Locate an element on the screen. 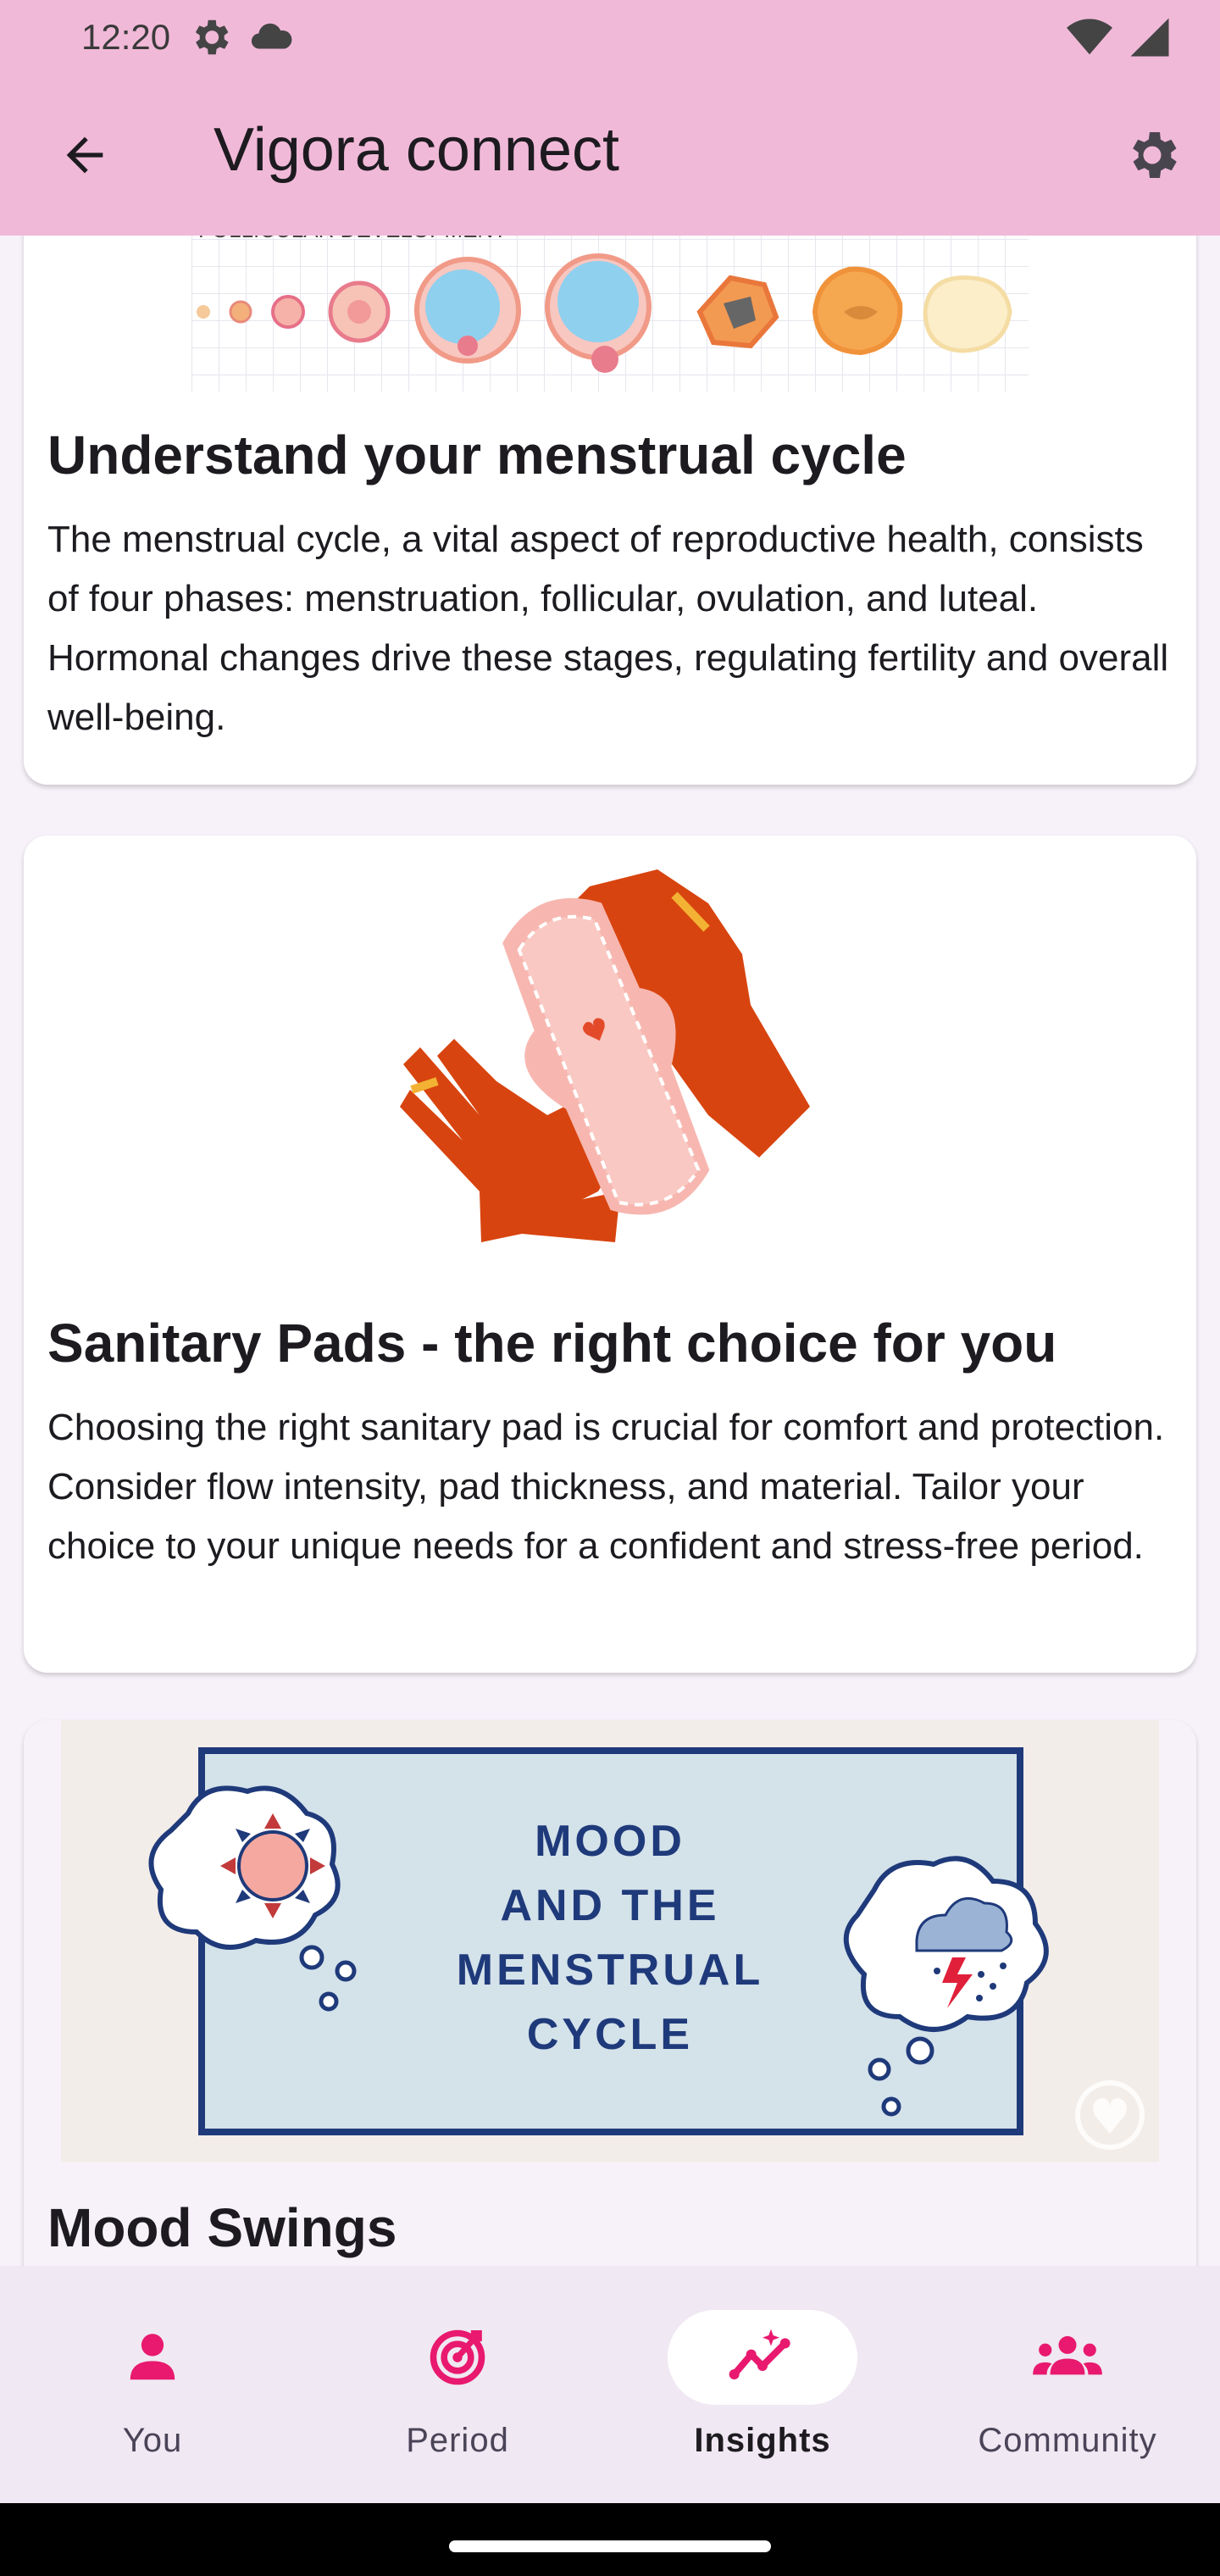  nav-label: You is located at coordinates (152, 2440).